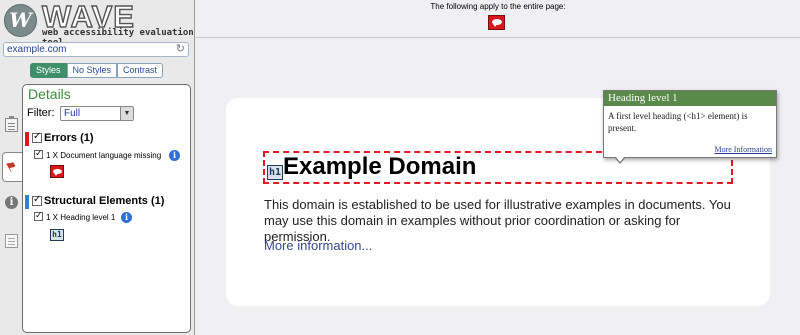  I want to click on tab-styles: Styles, so click(48, 70).